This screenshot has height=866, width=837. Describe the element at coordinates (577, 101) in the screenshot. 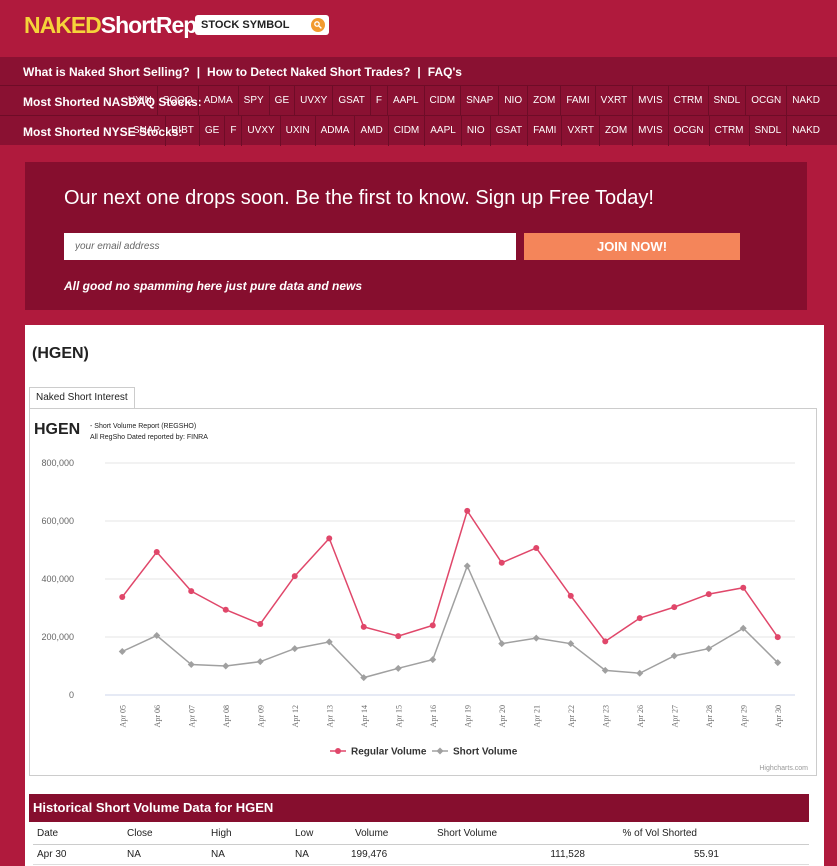

I see `nasdaq-ticker-fami: FAMI` at that location.